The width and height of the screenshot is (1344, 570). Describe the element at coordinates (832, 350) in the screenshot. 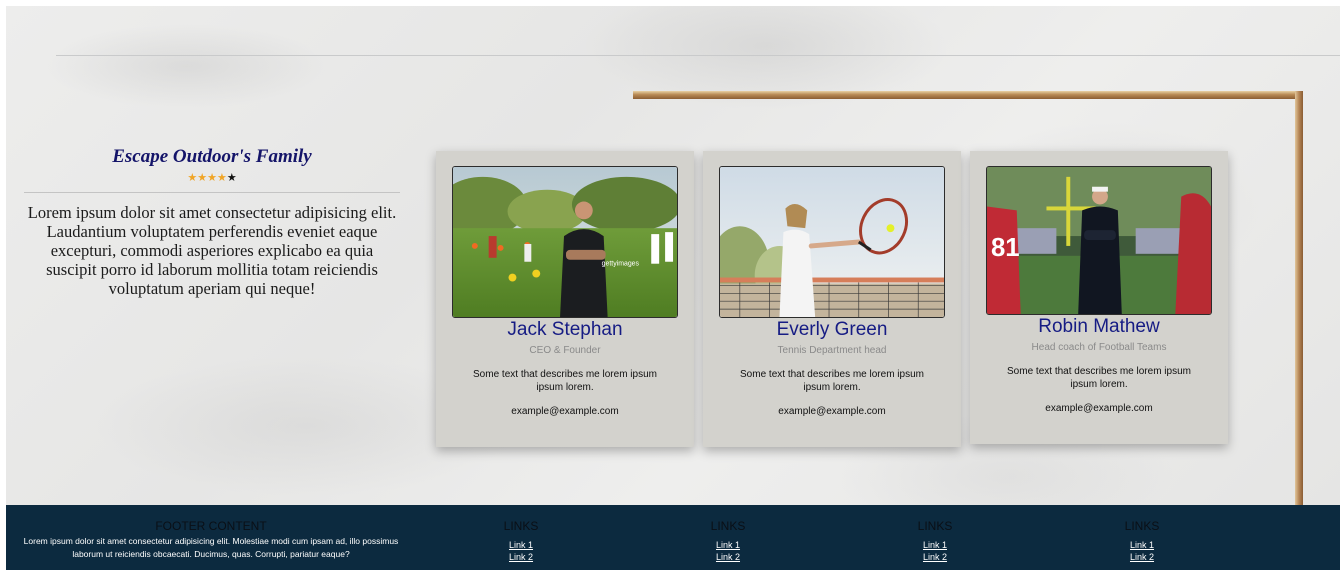

I see `member-role: Tennis Department head` at that location.